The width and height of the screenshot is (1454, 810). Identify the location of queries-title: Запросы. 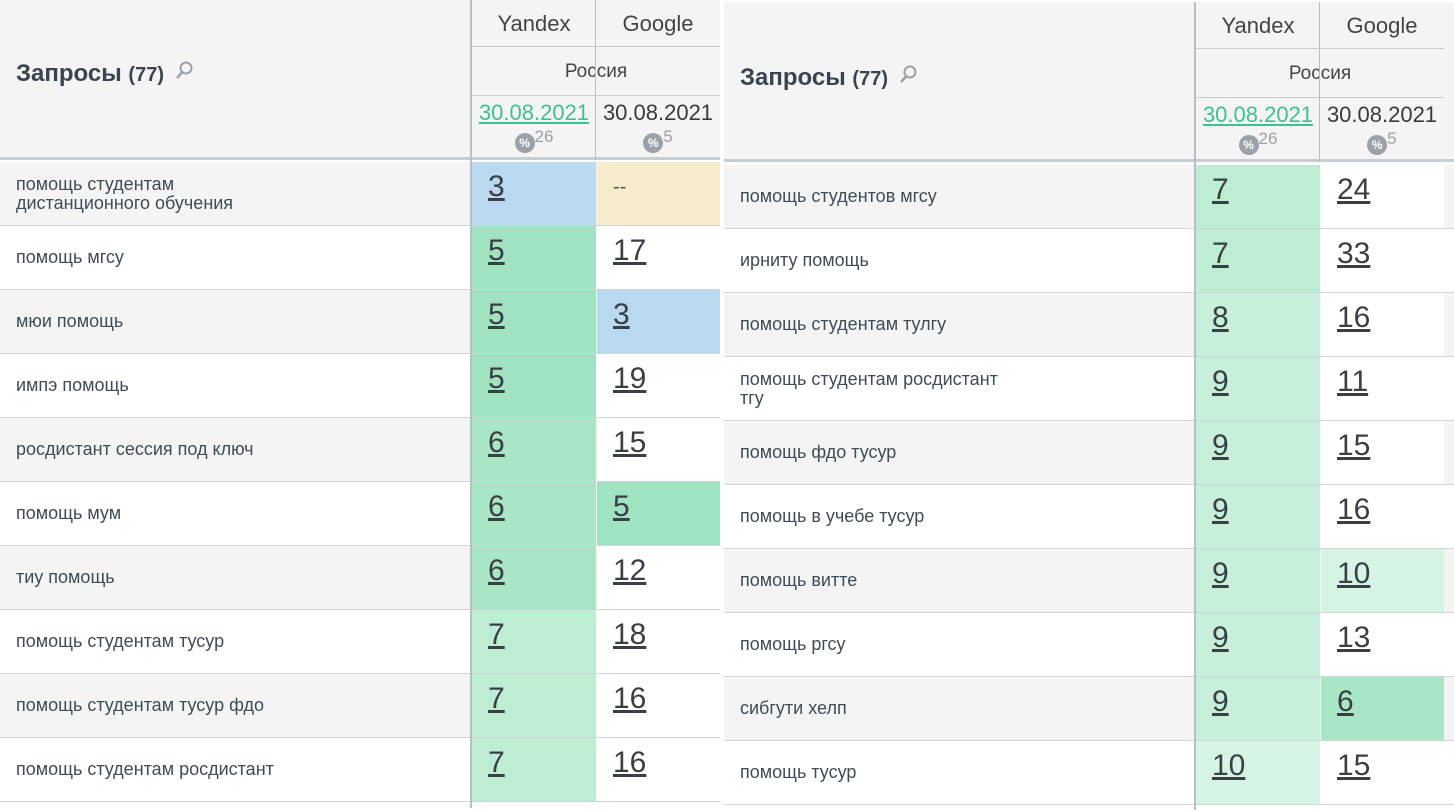
(69, 73).